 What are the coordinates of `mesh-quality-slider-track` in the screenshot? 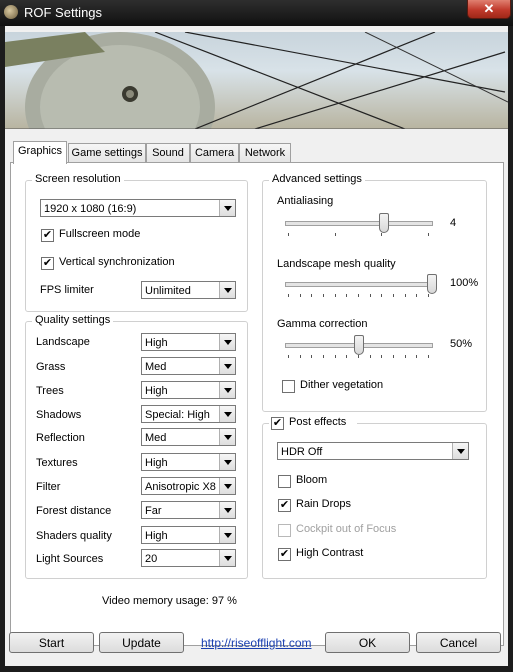 It's located at (359, 284).